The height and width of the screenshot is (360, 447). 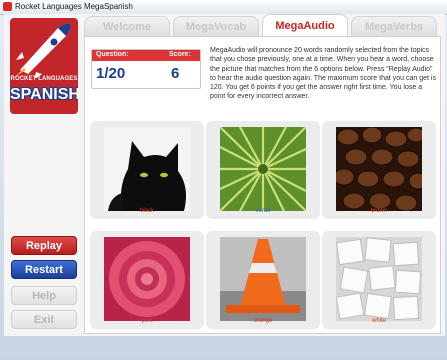 I want to click on traffic-cone-image, so click(x=263, y=279).